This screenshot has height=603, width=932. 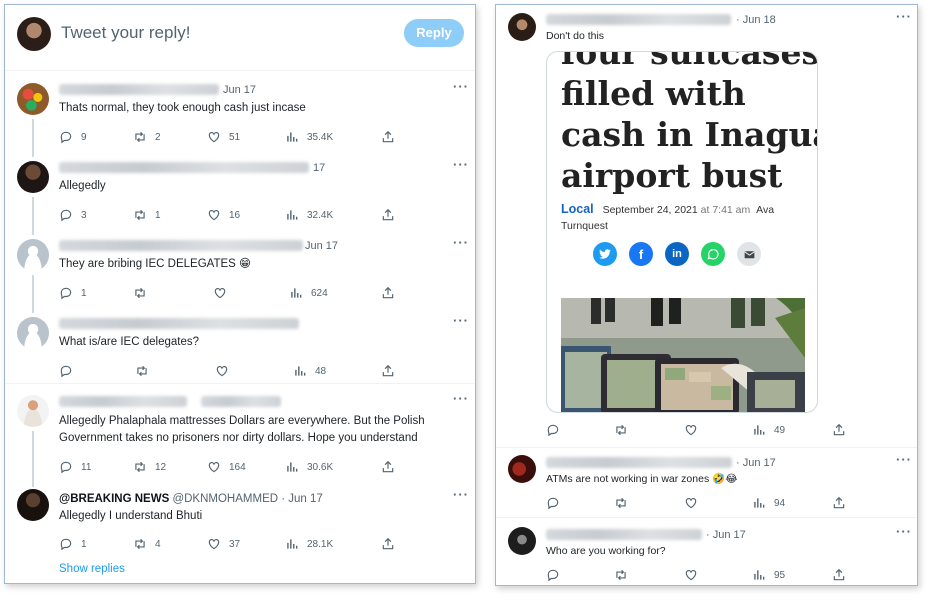 I want to click on like-action: 37, so click(x=223, y=544).